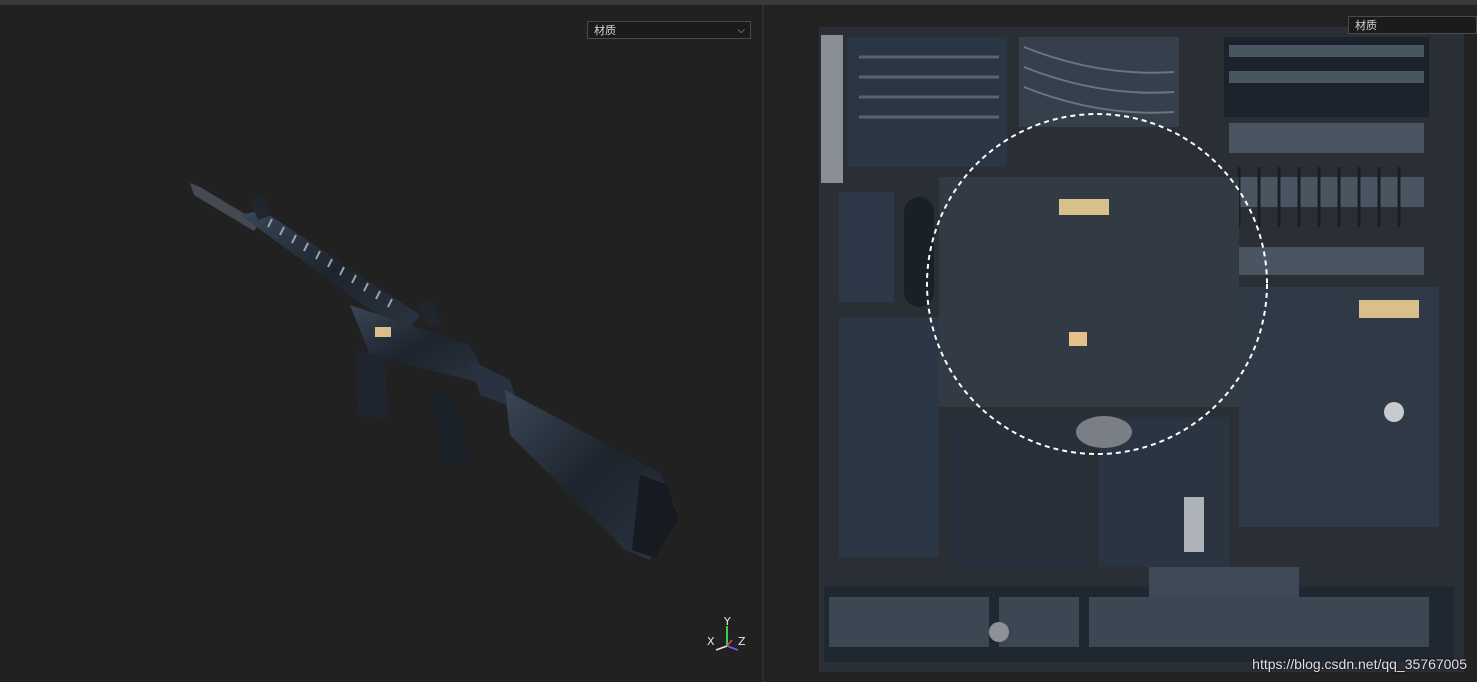 The height and width of the screenshot is (682, 1477). Describe the element at coordinates (741, 30) in the screenshot. I see `chevron-down-icon: ⌵` at that location.